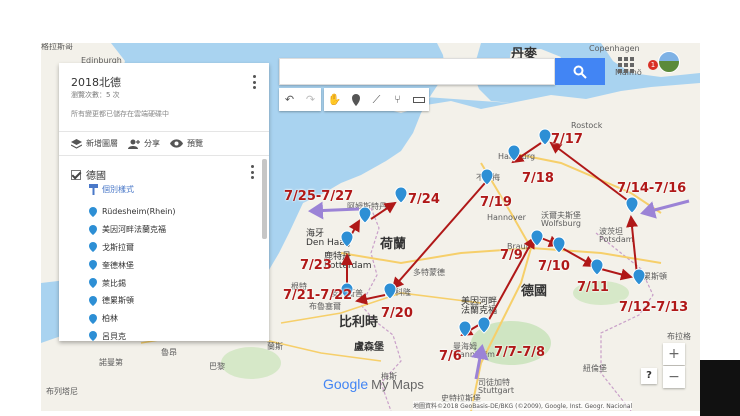 This screenshot has width=740, height=416. I want to click on ruler-icon, so click(418, 99).